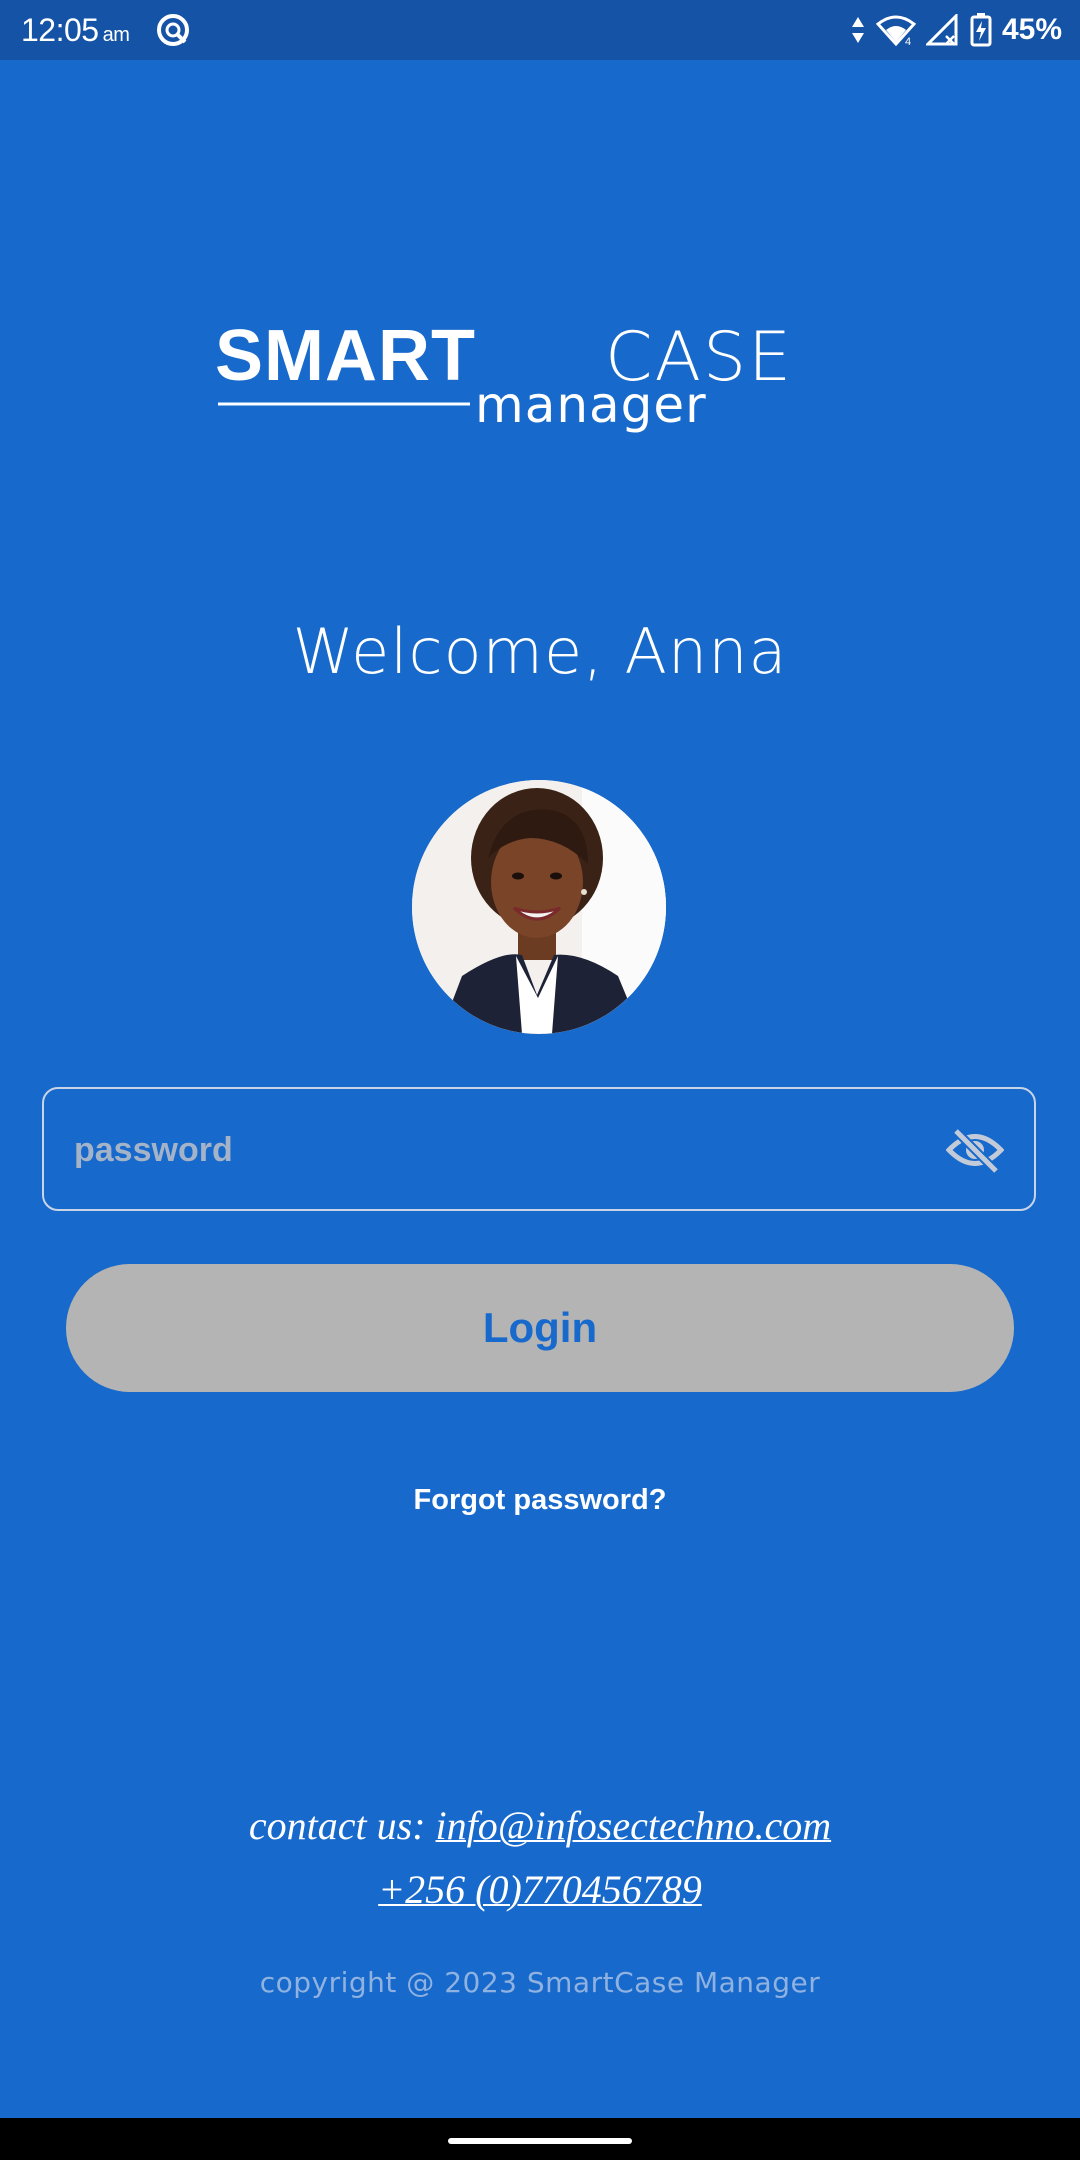 This screenshot has width=1080, height=2160. What do you see at coordinates (981, 30) in the screenshot?
I see `battery-charging-icon` at bounding box center [981, 30].